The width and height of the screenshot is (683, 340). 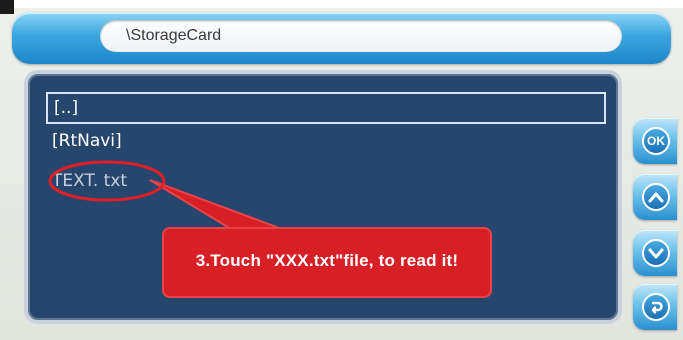 I want to click on top-strip, so click(x=341, y=7).